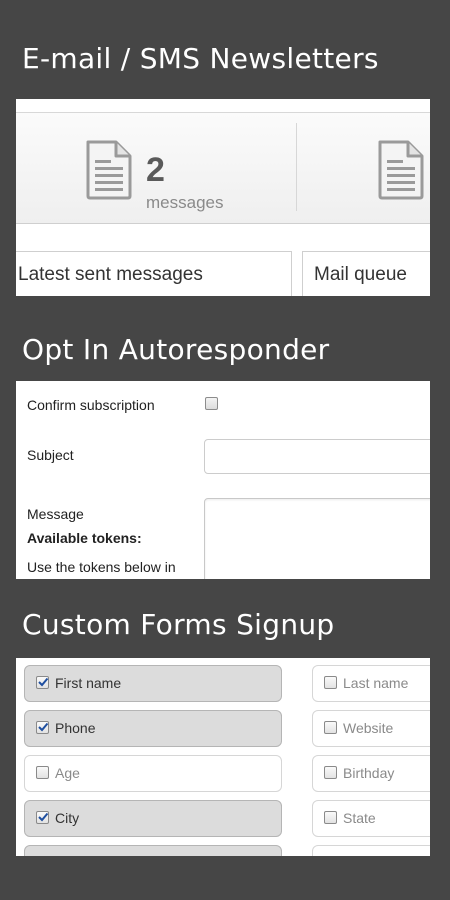 This screenshot has height=900, width=450. I want to click on tab-latest-sent-messages: Latest sent messages, so click(154, 273).